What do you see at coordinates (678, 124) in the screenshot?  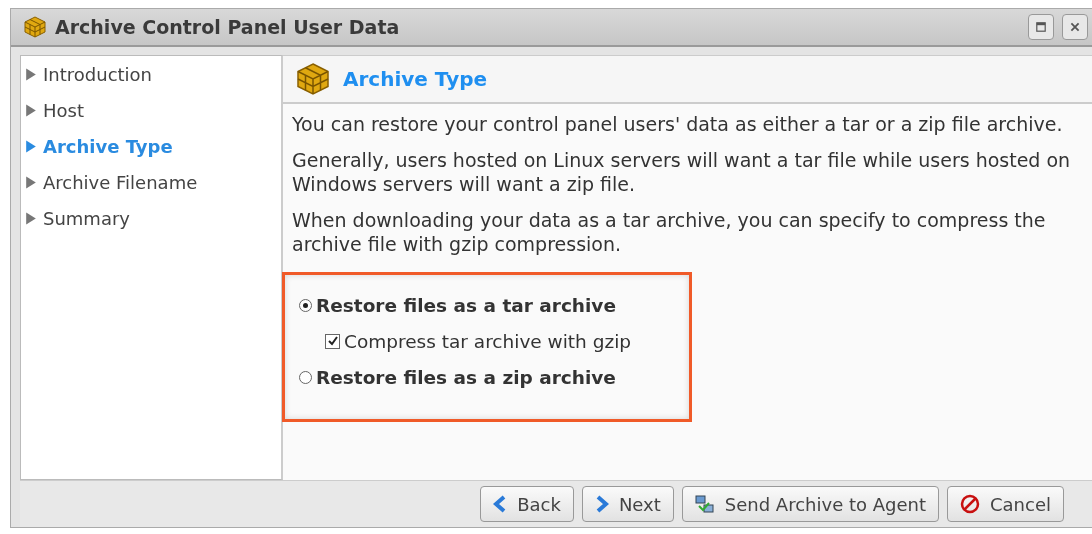 I see `paragraph: You can restore your control panel users' data as either a tar or a zip file archive.` at bounding box center [678, 124].